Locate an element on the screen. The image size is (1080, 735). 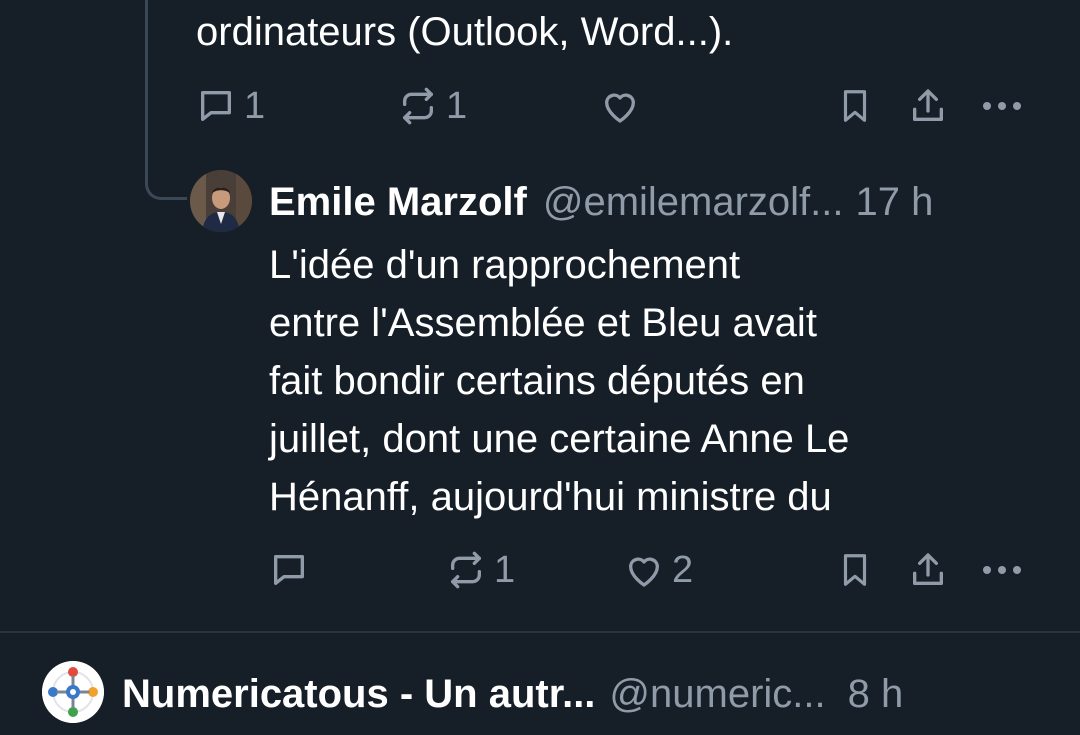
post-text-line: entre l'Assemblée et Bleu avait is located at coordinates (543, 323).